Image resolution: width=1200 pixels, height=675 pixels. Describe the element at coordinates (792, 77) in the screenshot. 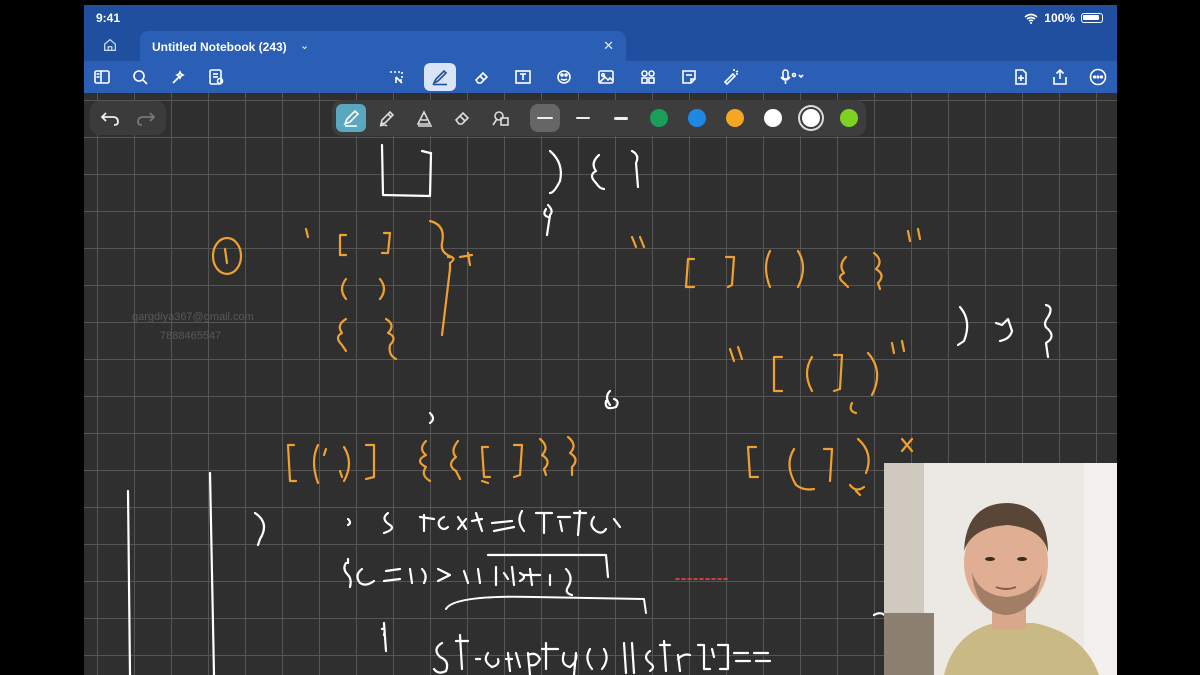

I see `microphone-icon` at that location.